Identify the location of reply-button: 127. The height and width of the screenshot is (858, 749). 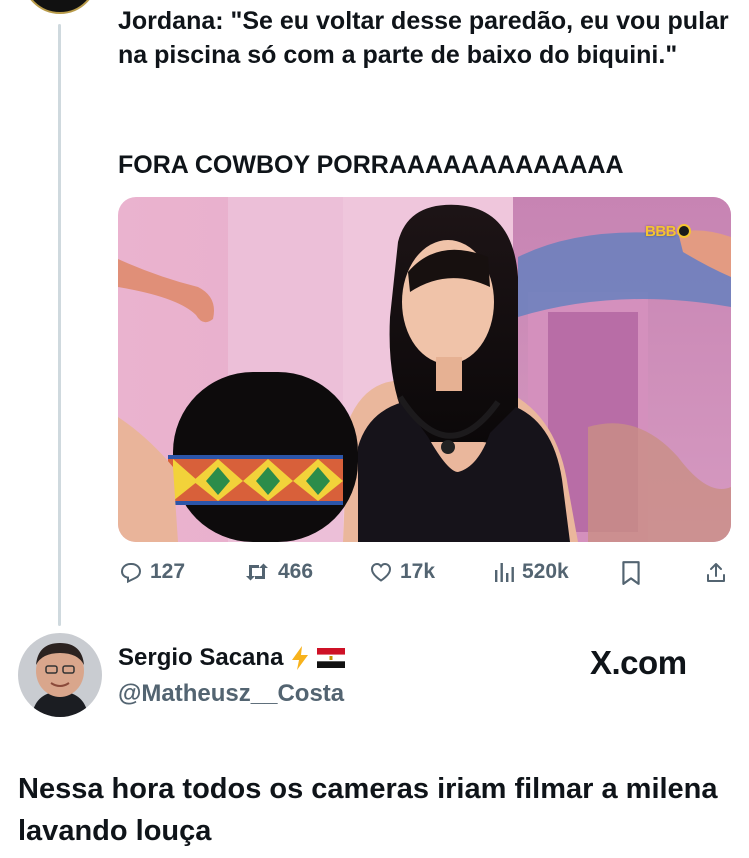
(151, 572).